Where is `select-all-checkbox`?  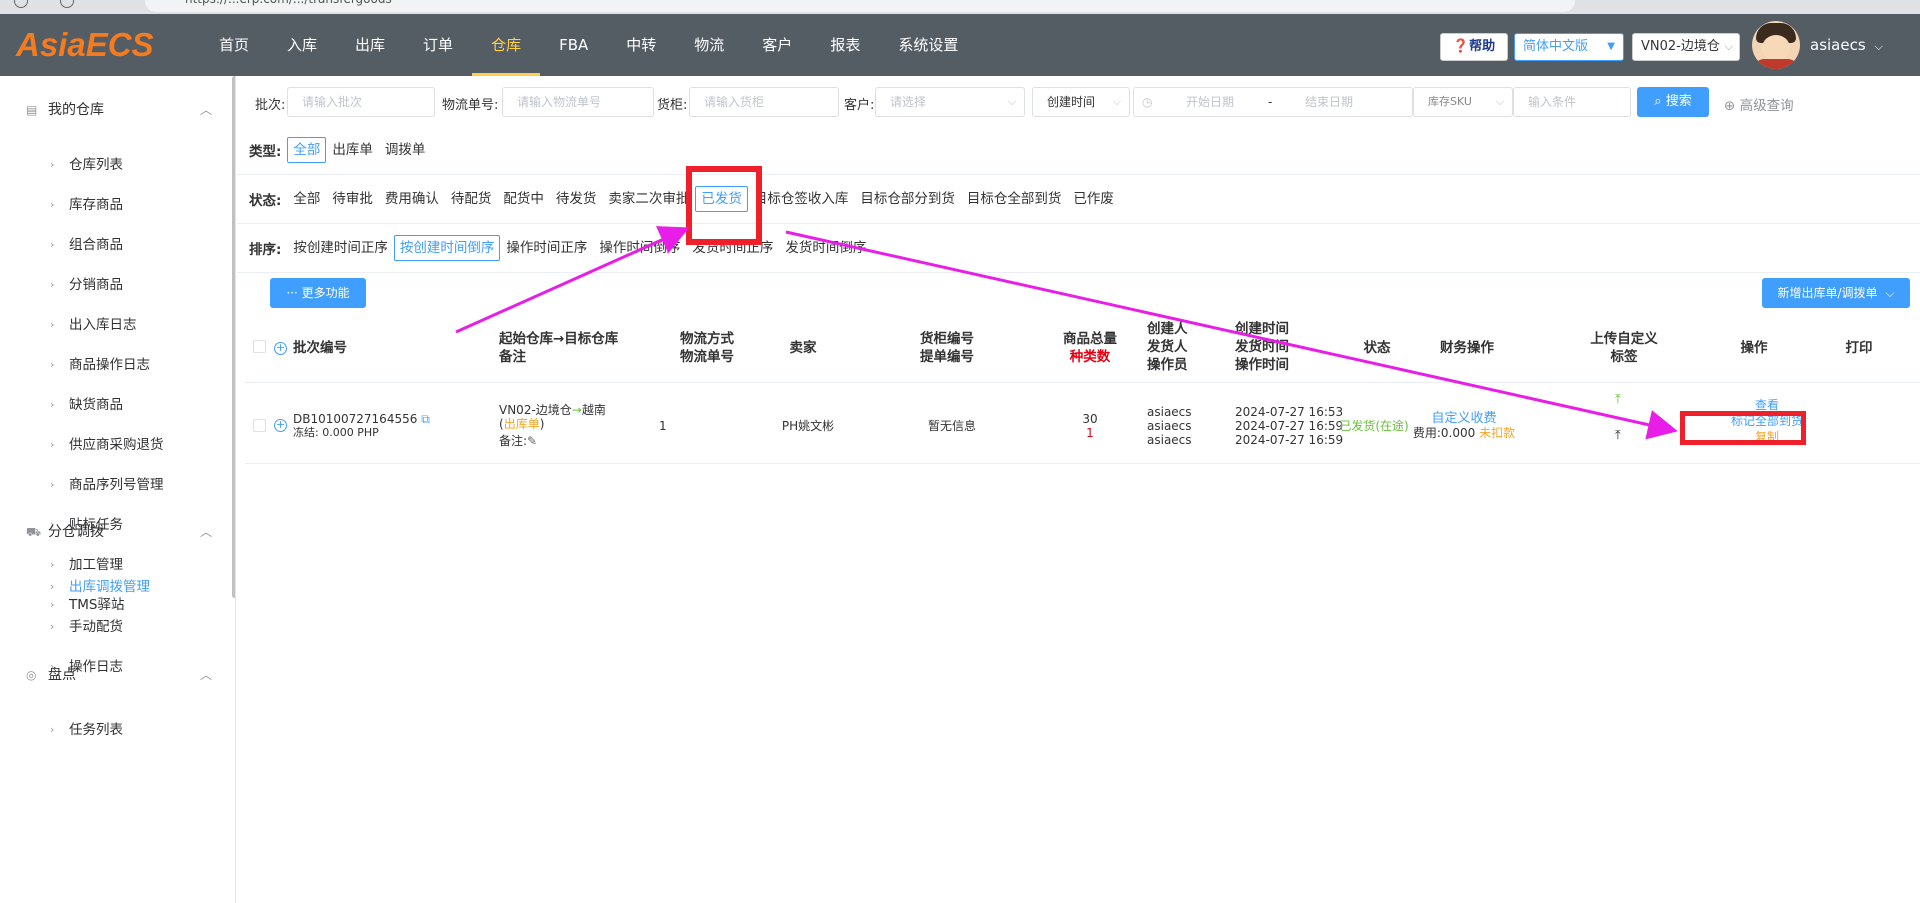 select-all-checkbox is located at coordinates (259, 346).